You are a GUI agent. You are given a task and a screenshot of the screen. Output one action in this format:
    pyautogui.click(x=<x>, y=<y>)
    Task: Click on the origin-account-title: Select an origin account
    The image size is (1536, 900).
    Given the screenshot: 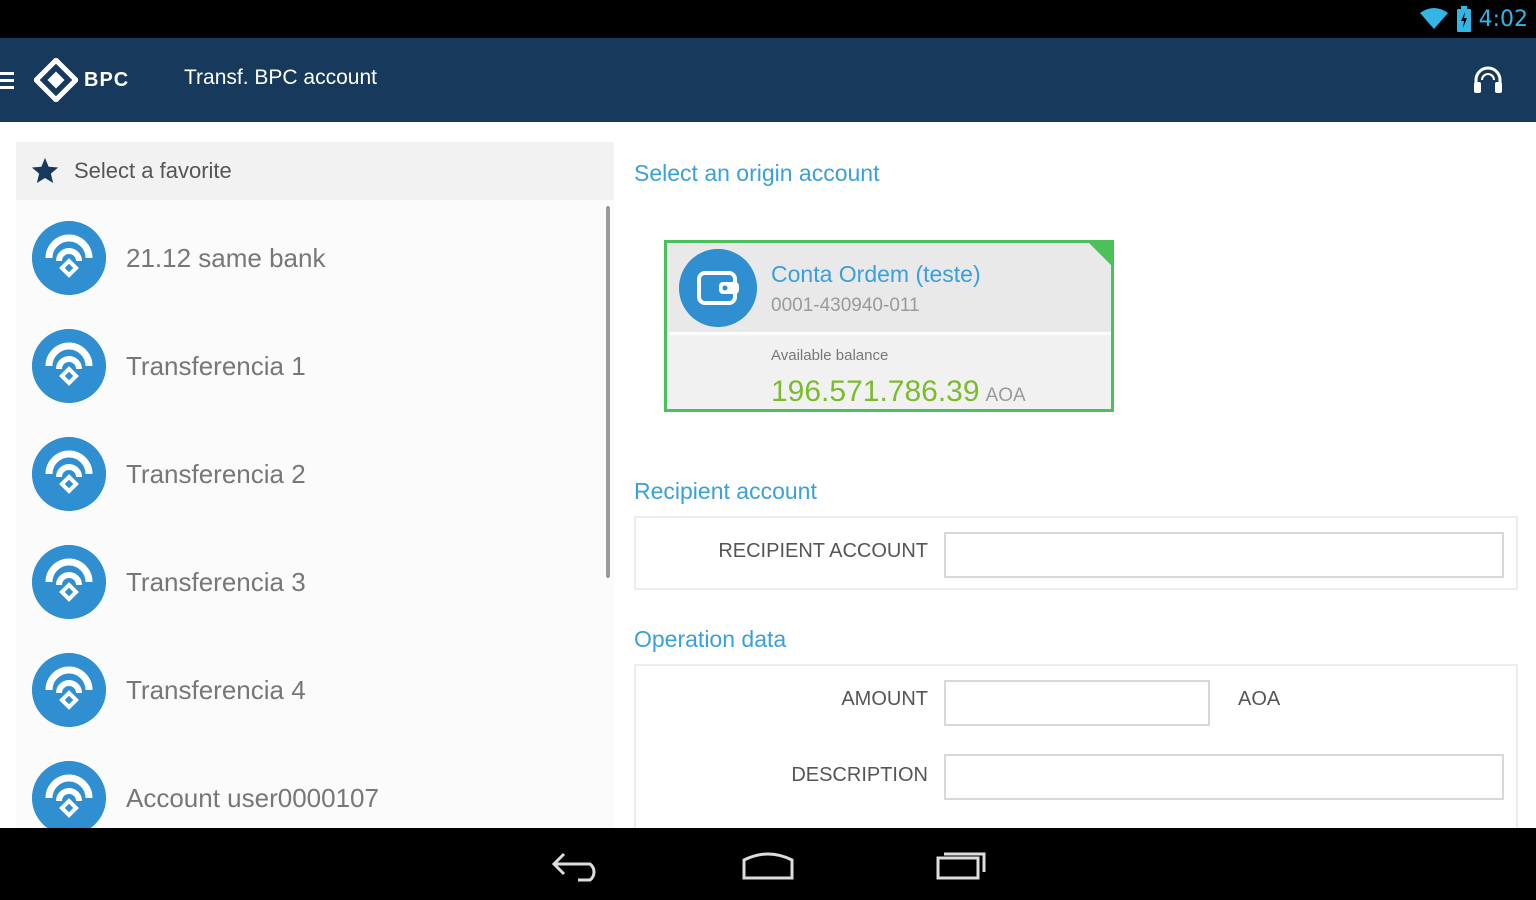 What is the action you would take?
    pyautogui.click(x=757, y=173)
    